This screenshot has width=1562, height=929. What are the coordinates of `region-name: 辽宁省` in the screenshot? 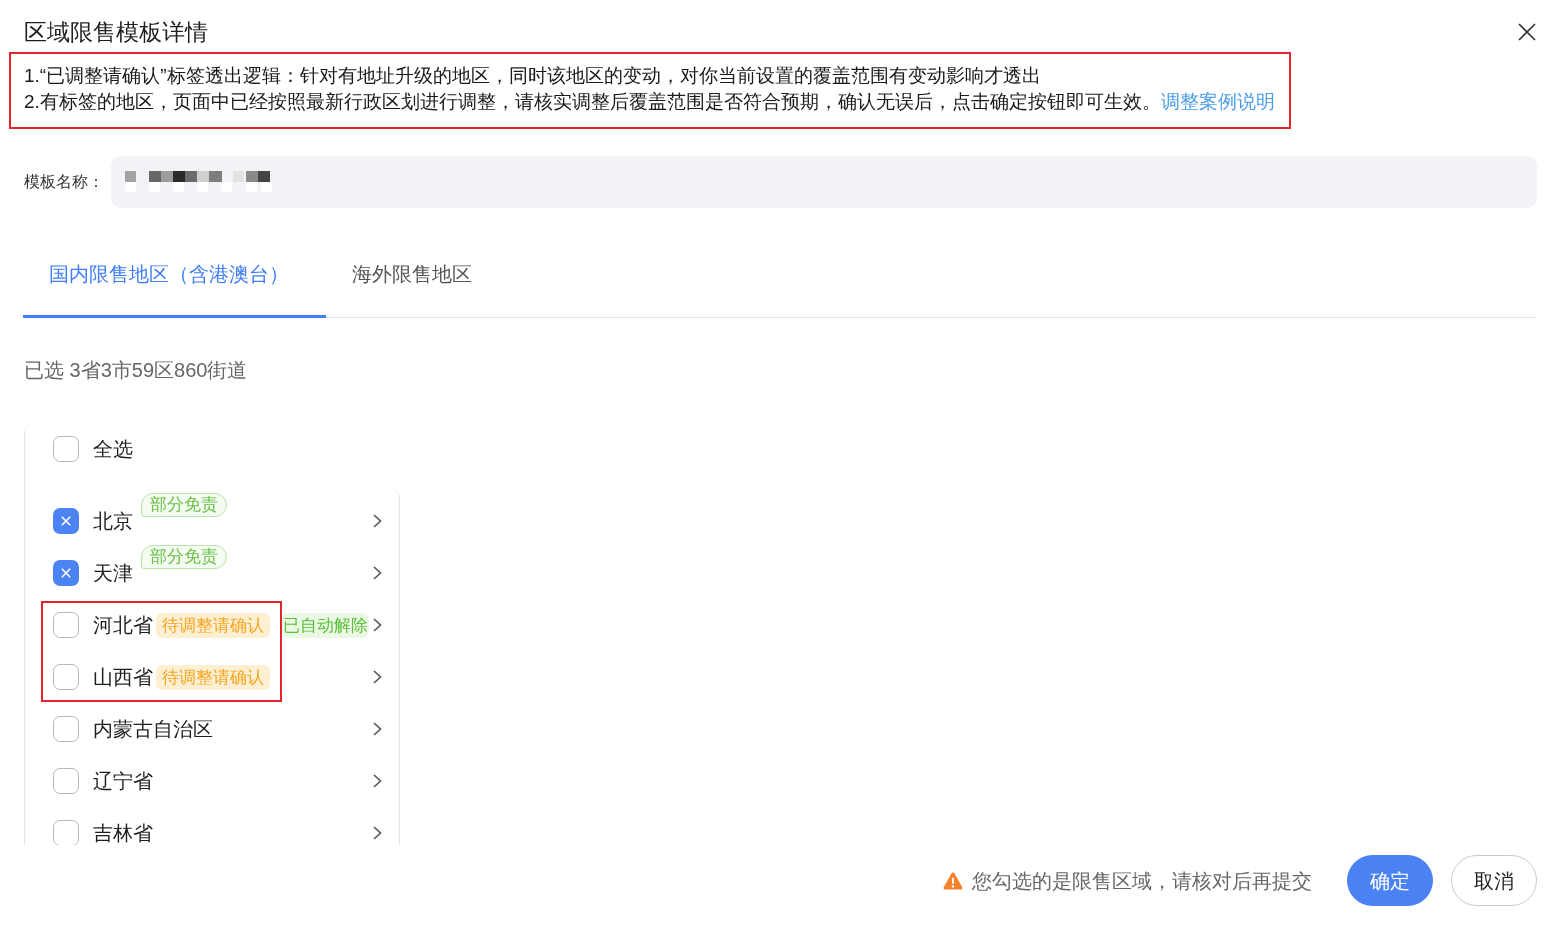 It's located at (123, 781).